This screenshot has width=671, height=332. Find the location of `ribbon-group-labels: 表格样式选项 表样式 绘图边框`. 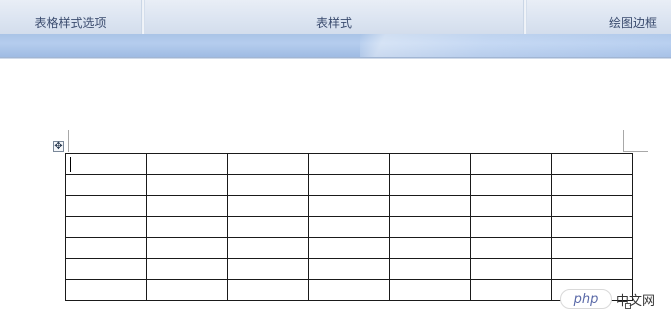

ribbon-group-labels: 表格样式选项 表样式 绘图边框 is located at coordinates (335, 17).